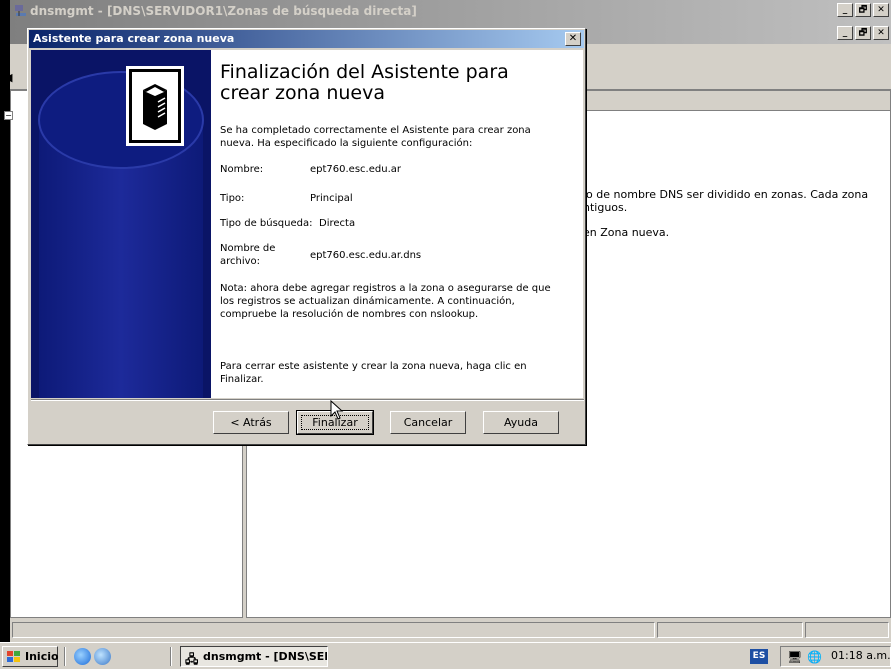  Describe the element at coordinates (845, 33) in the screenshot. I see `child-minimize-button: _` at that location.